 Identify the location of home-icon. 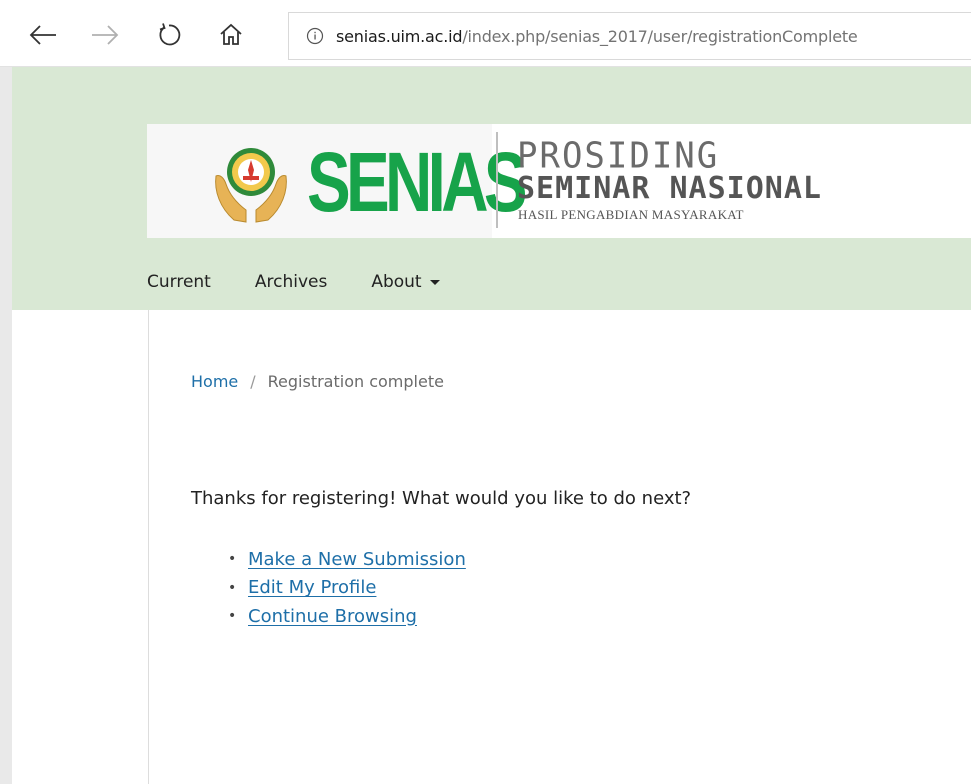
(231, 34).